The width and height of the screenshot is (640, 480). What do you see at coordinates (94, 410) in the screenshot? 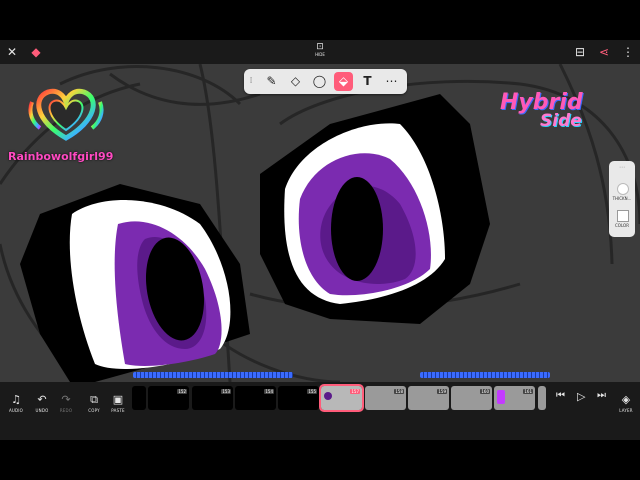
I see `copy-label: COPY` at bounding box center [94, 410].